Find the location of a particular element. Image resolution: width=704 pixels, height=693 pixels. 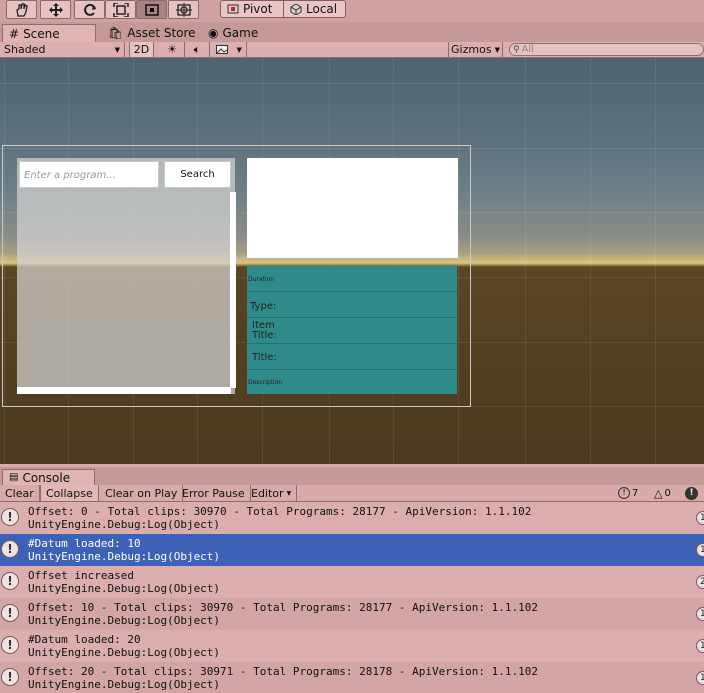

collapse-button: Collapse is located at coordinates (69, 493).